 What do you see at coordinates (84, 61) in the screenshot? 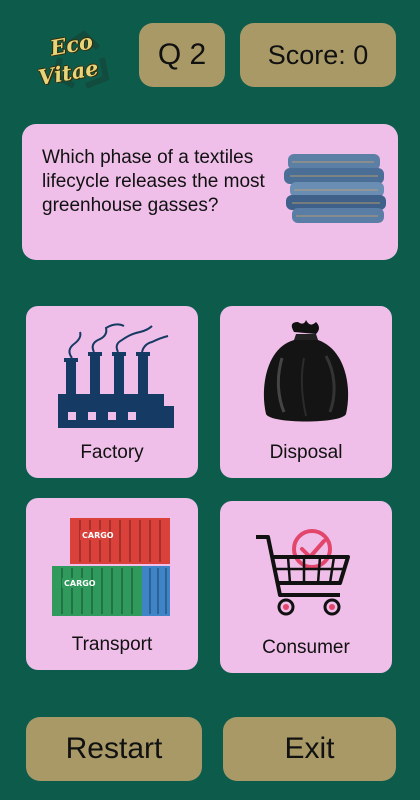
I see `eco-vitae-logo: Eco Vitae` at bounding box center [84, 61].